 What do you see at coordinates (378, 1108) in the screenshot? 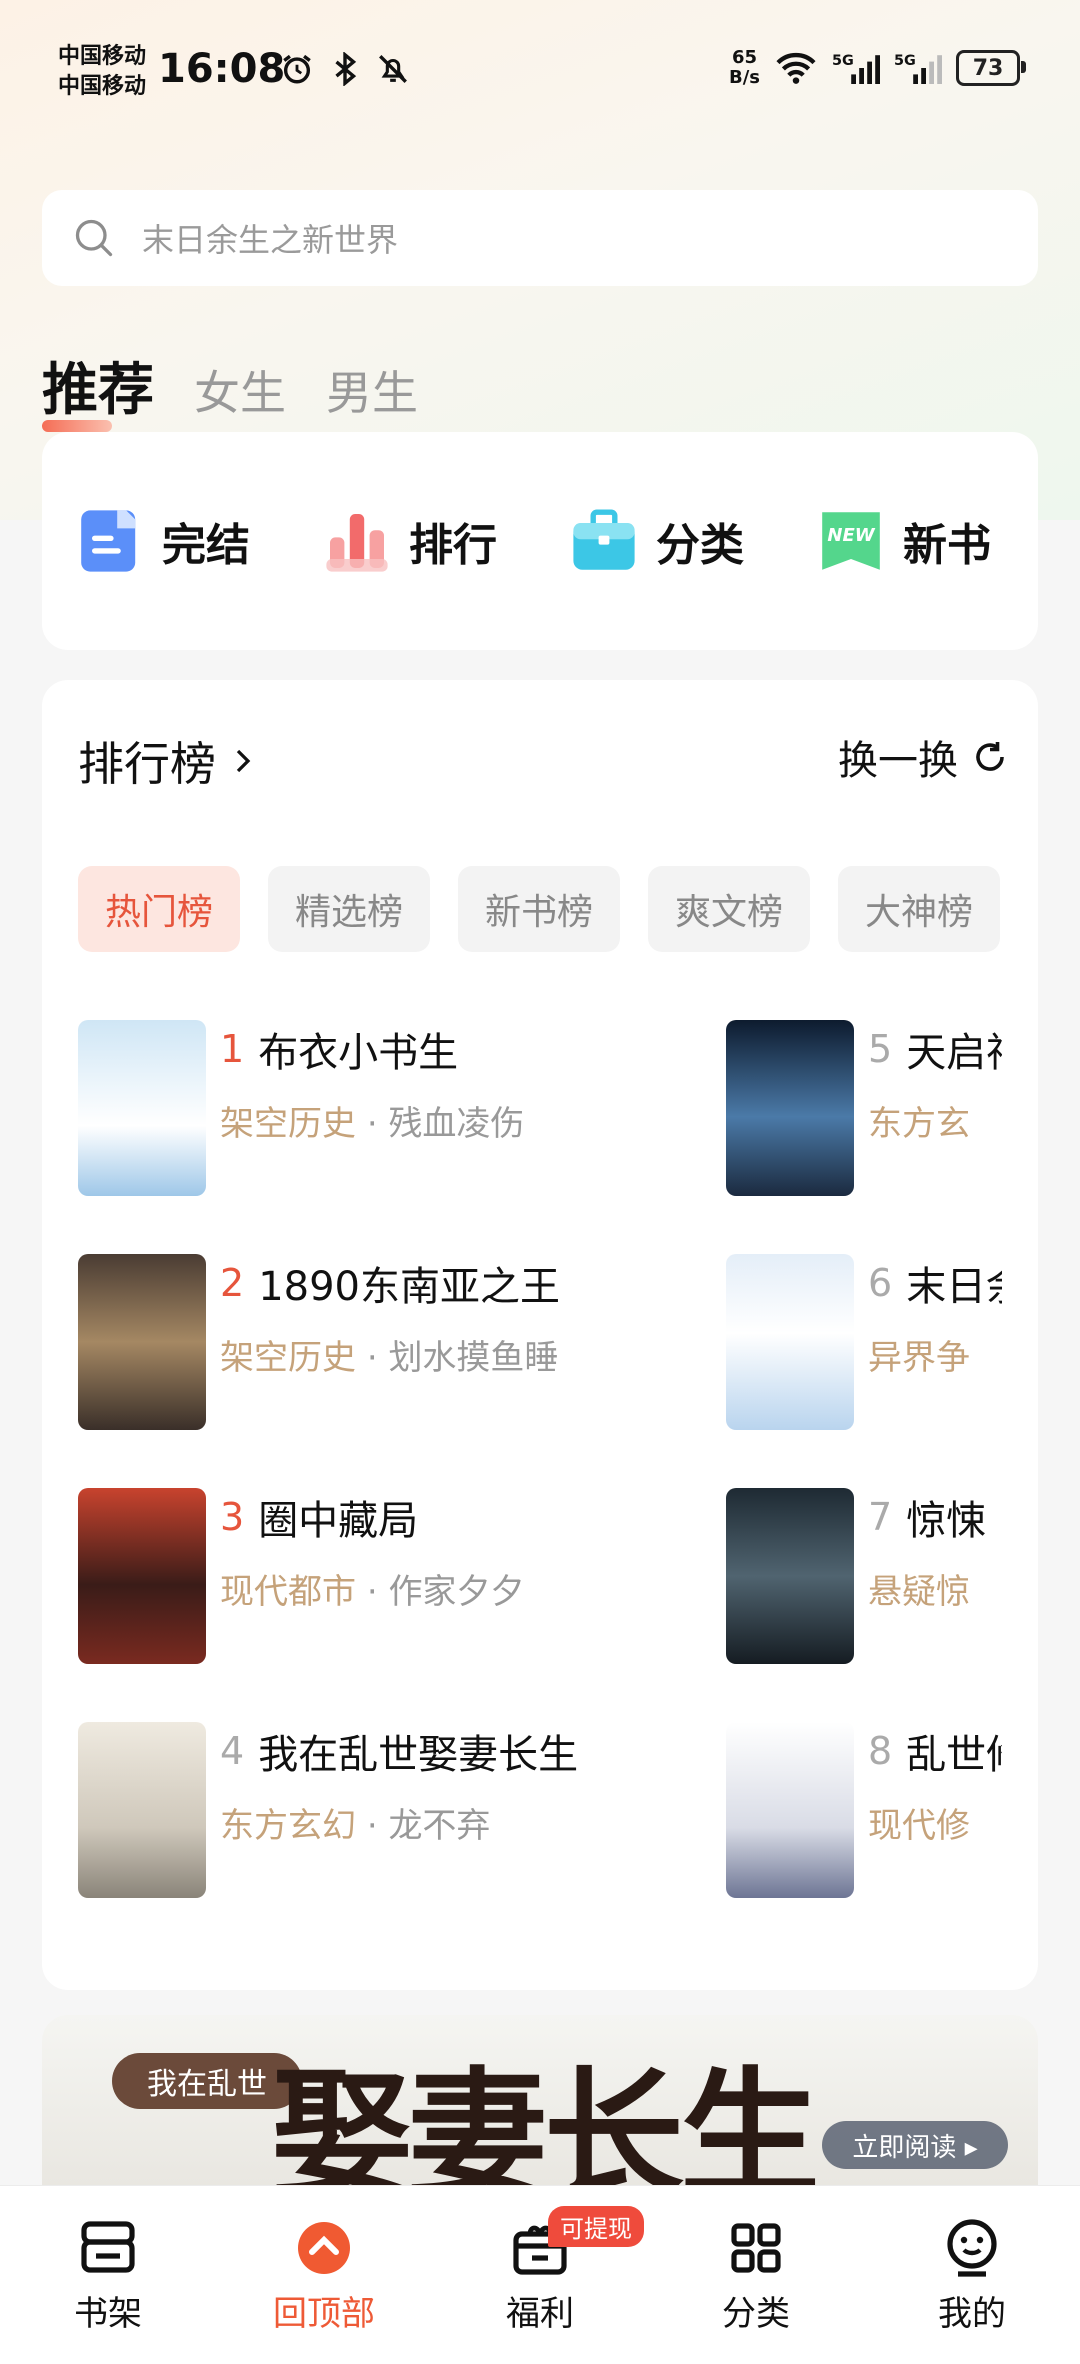
I see `book-item: 1 布衣小书生 架空历史 · 残血凌伤` at bounding box center [378, 1108].